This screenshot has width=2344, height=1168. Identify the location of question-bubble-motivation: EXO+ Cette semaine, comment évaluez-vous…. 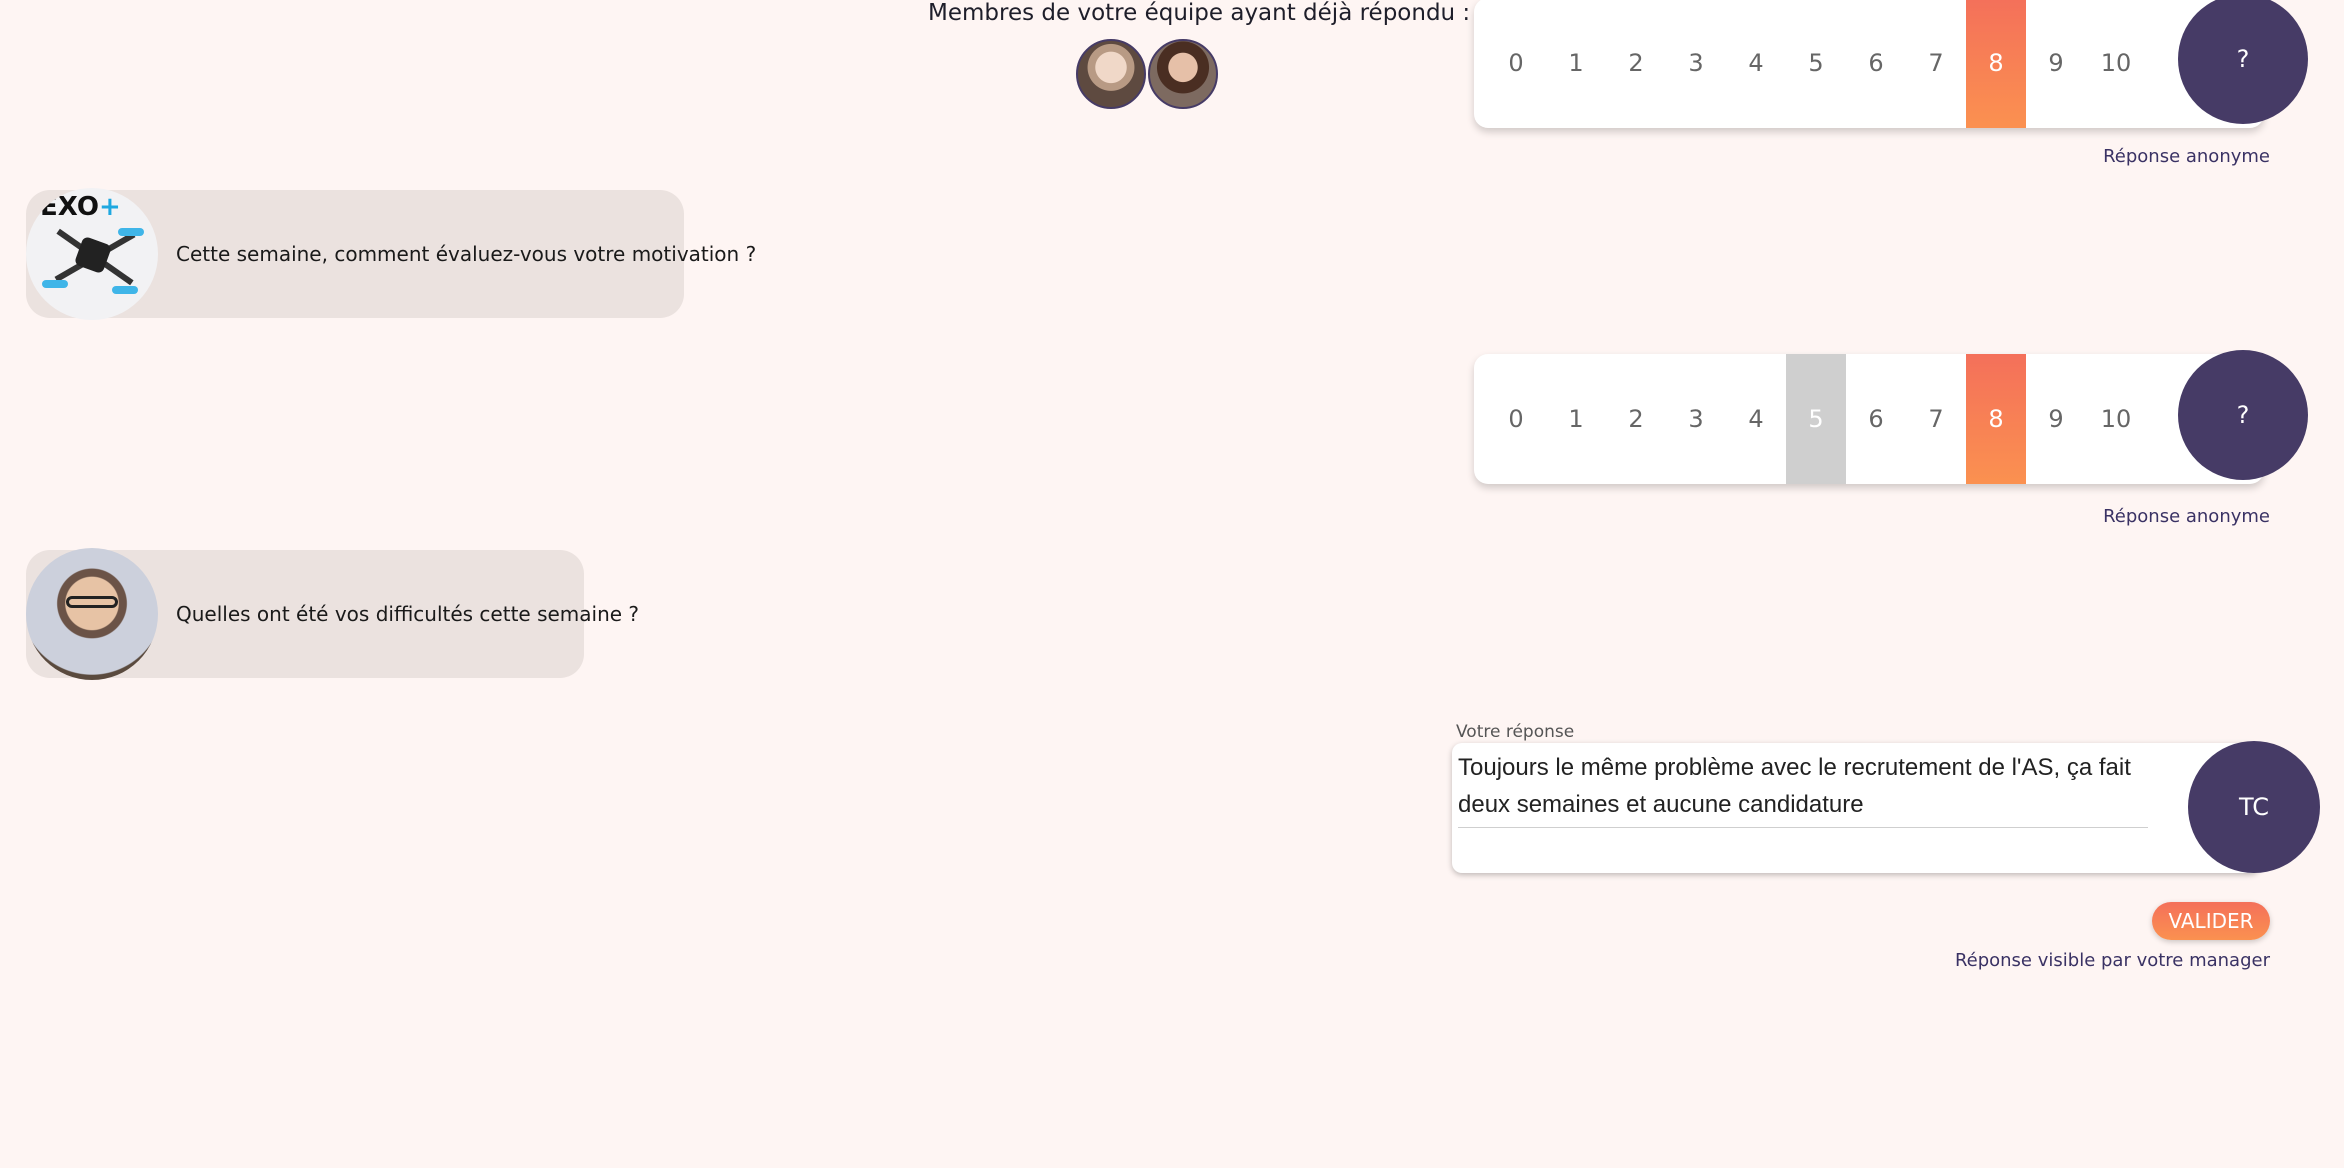
(391, 254).